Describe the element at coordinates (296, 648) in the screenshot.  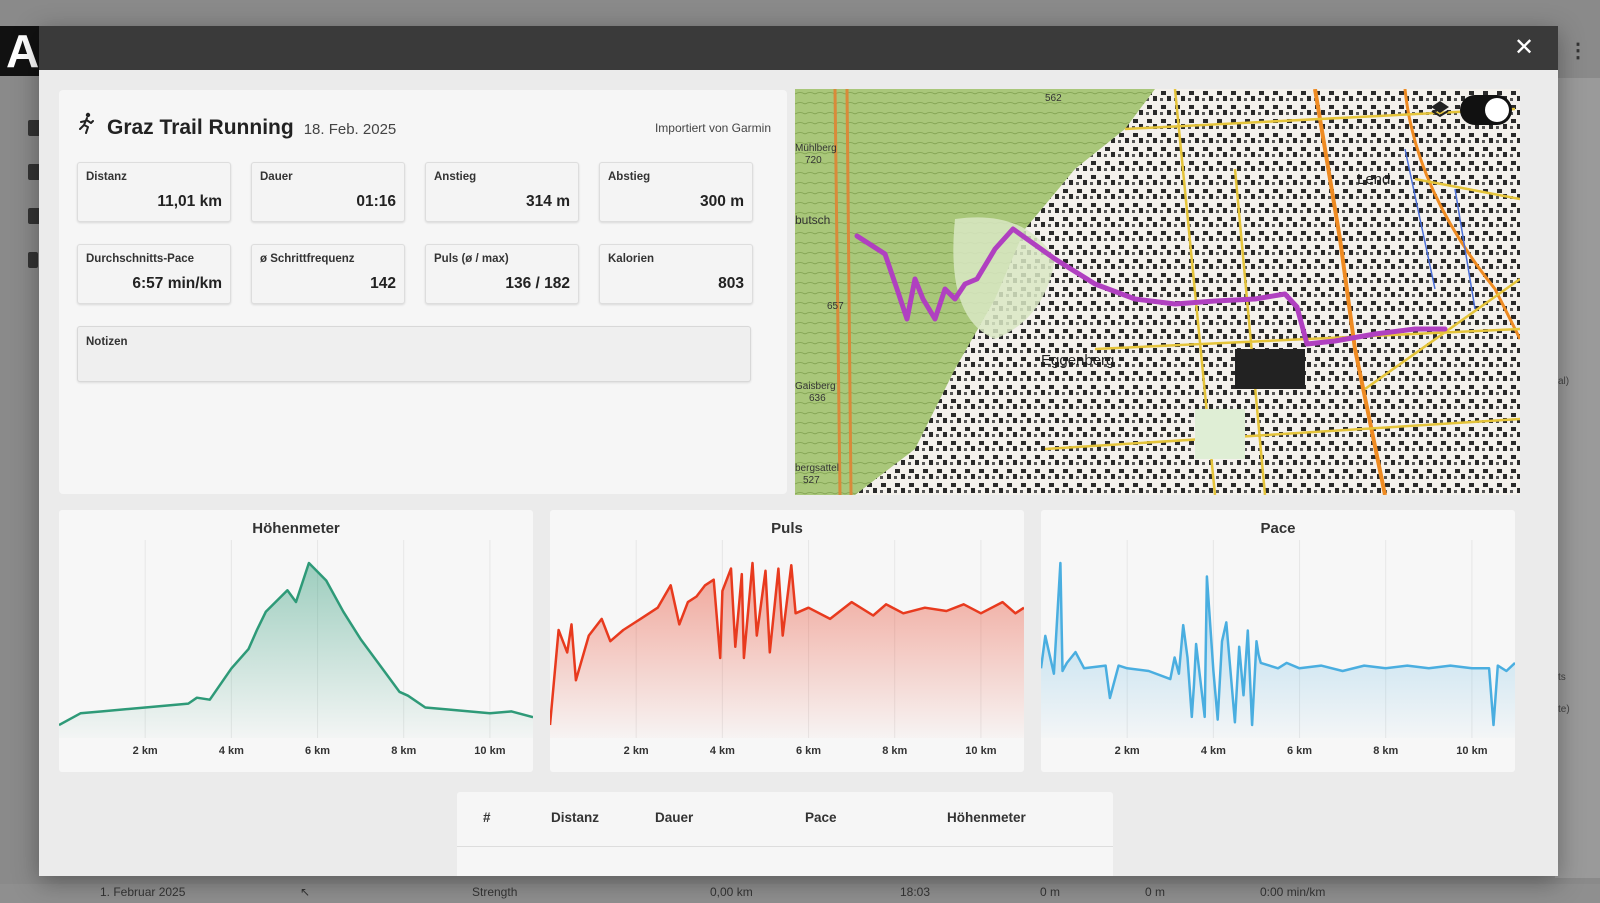
I see `elevation-chart: 2 km 4 km 6 km 8 km 10 km` at that location.